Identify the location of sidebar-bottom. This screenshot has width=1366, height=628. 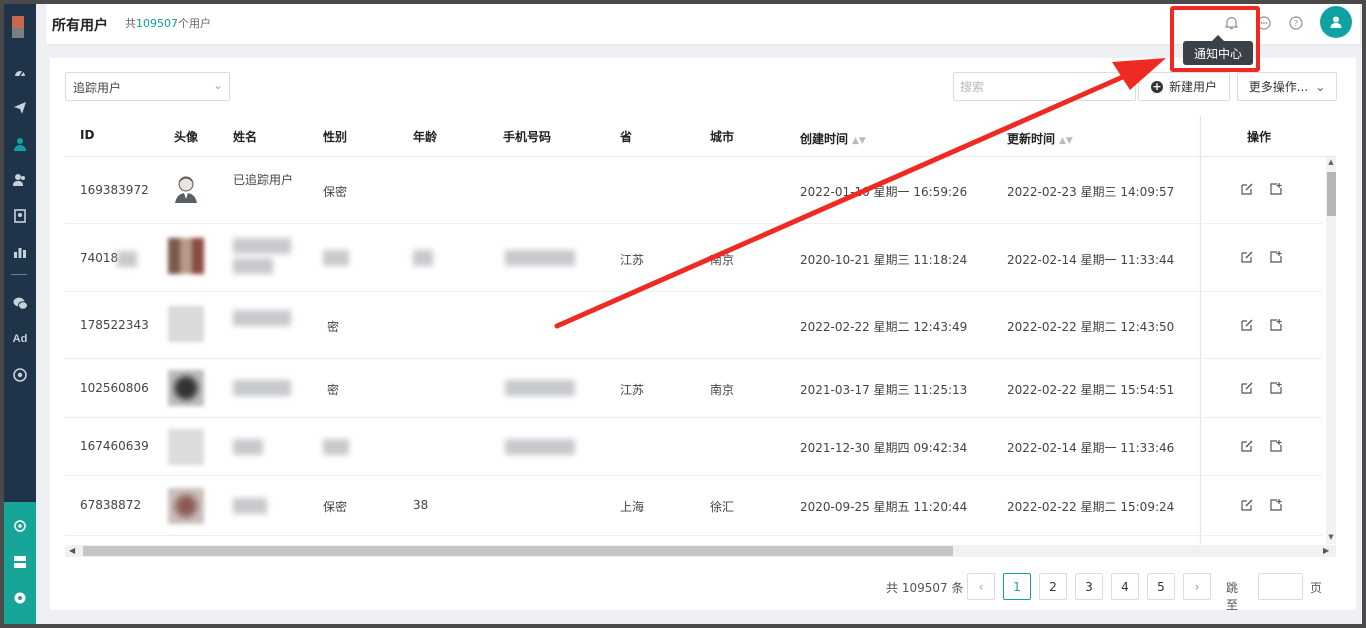
(20, 563).